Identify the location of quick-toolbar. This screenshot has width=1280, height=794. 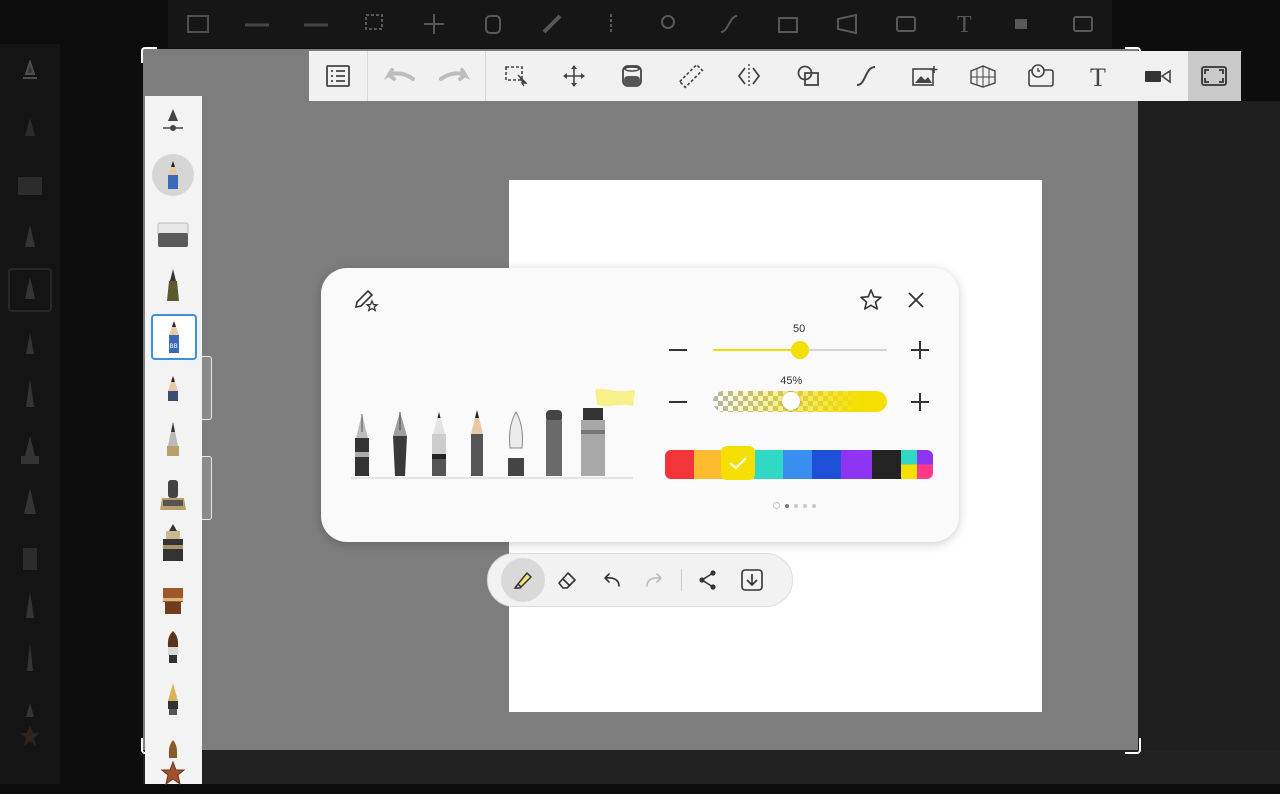
(640, 580).